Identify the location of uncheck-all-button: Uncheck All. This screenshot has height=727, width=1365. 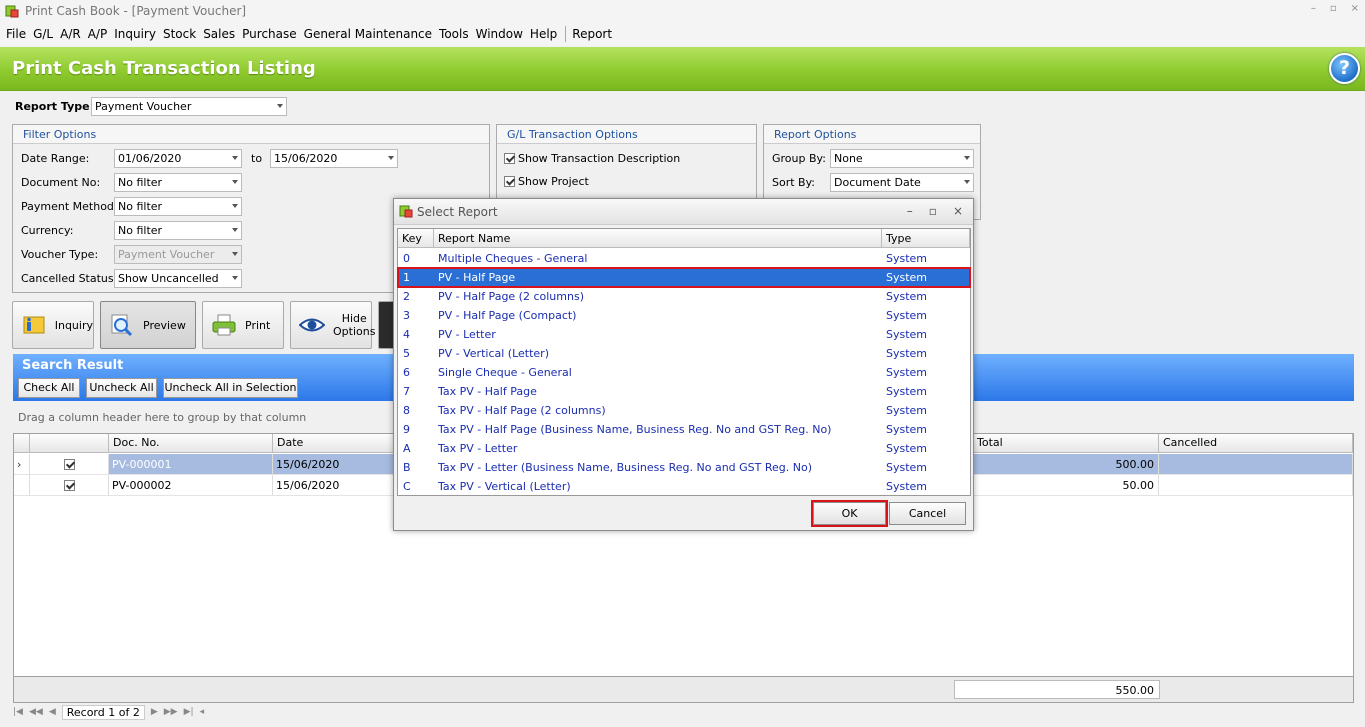
(121, 388).